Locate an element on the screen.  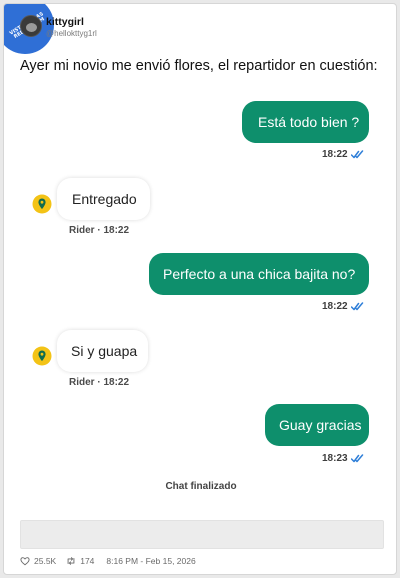
message-text: Entregado is located at coordinates (104, 199).